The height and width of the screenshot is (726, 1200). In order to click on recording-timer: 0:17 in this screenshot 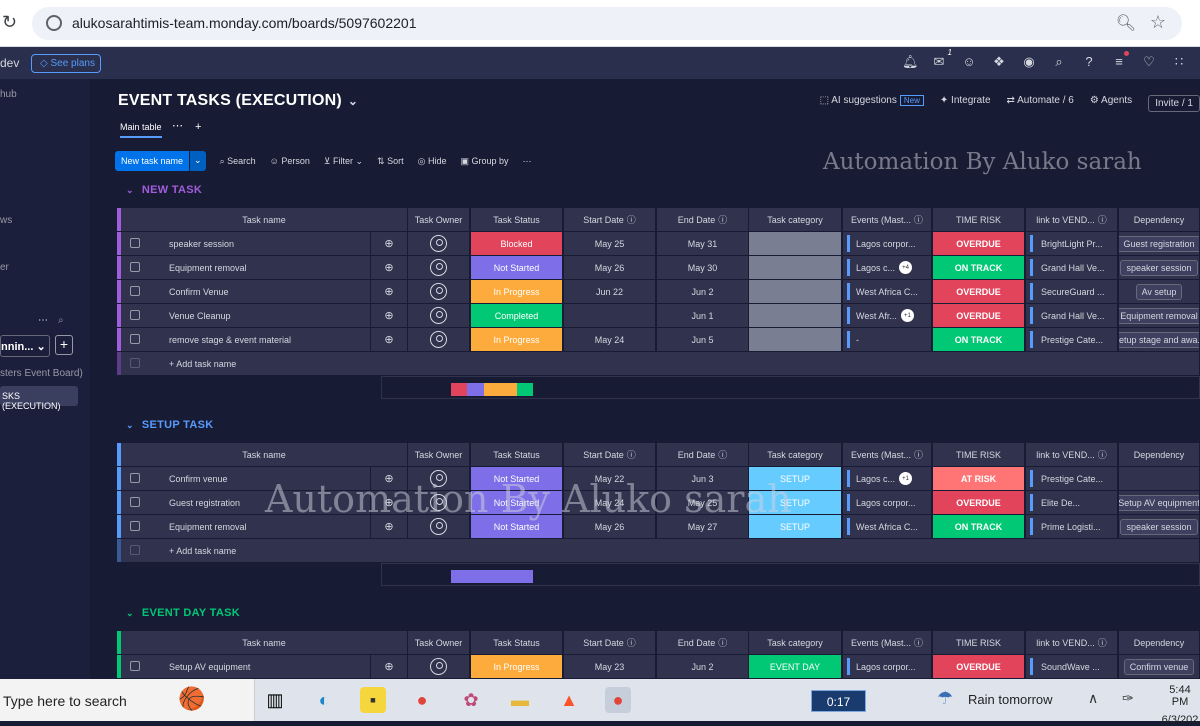, I will do `click(838, 701)`.